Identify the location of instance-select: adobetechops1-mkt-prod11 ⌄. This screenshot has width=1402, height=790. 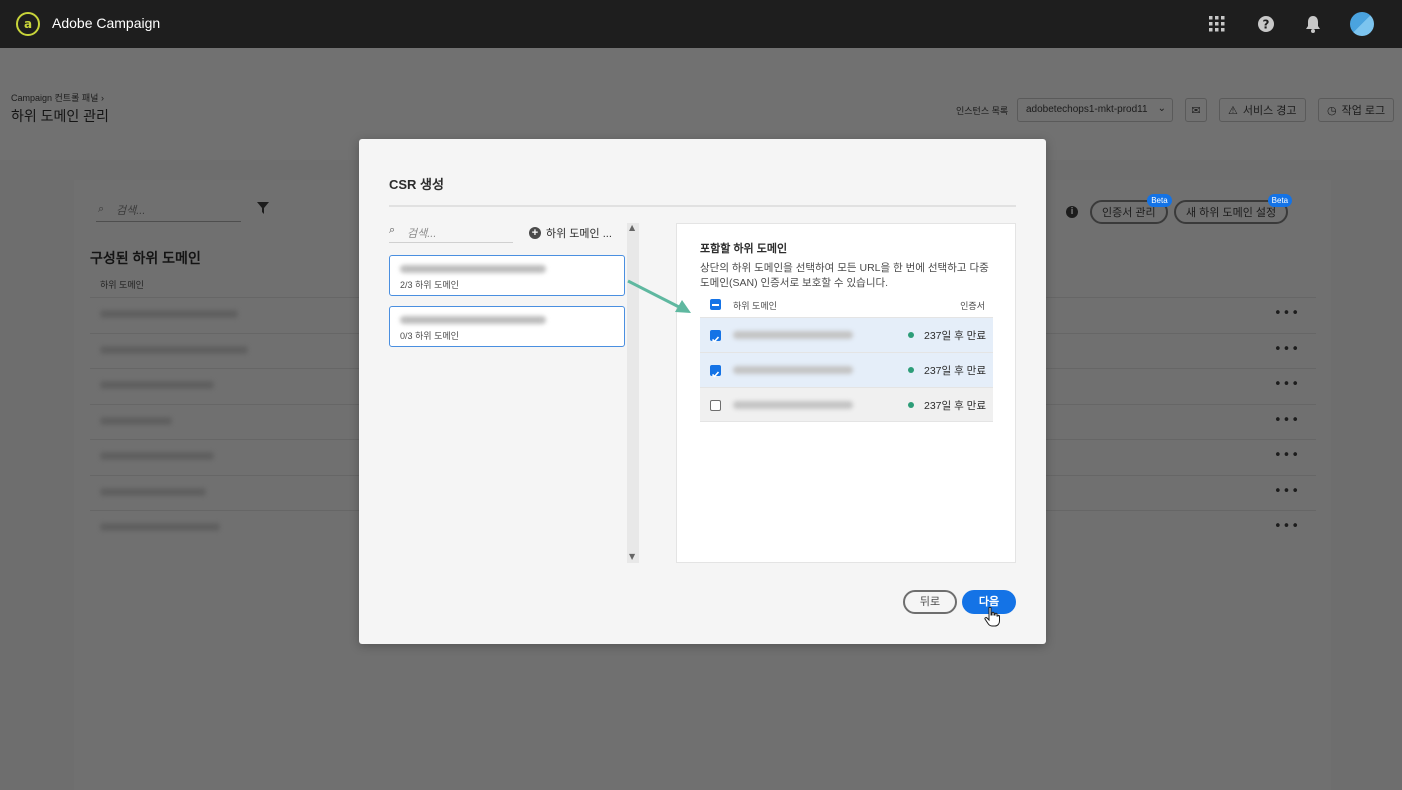
(1095, 110).